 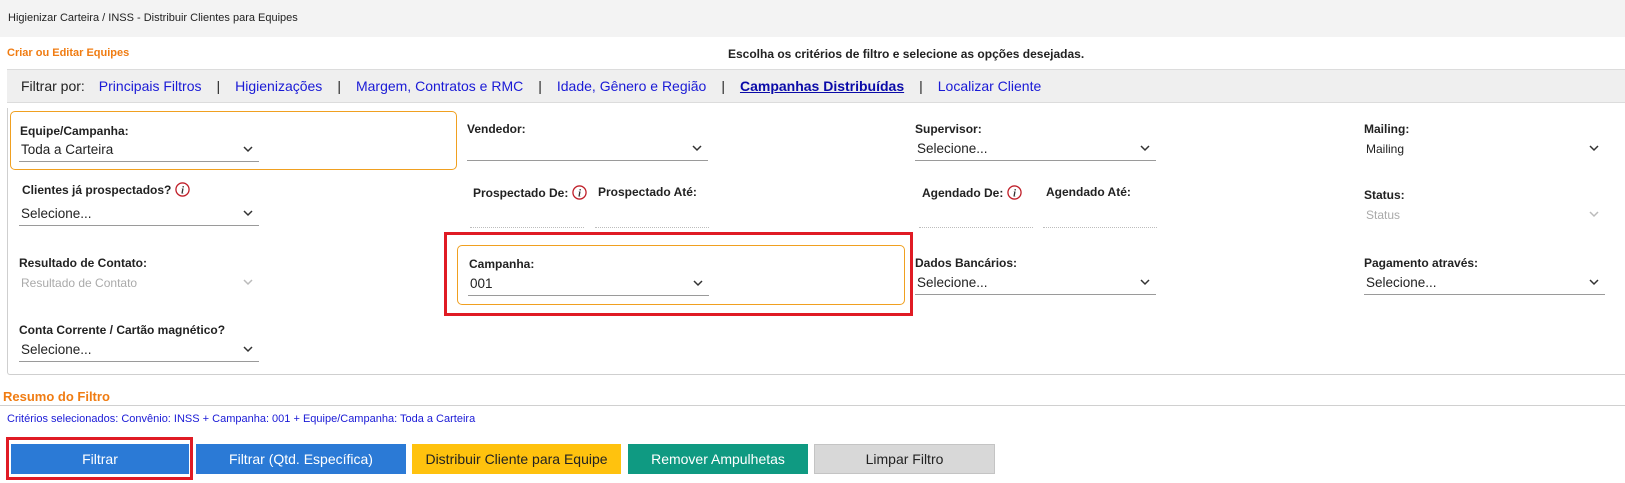 I want to click on prospectado-ate-input, so click(x=652, y=227).